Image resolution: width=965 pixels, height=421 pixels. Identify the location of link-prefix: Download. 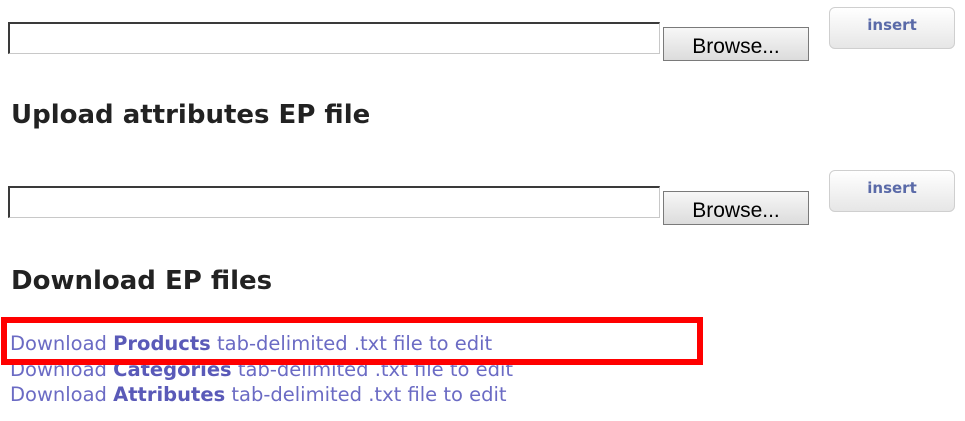
(58, 394).